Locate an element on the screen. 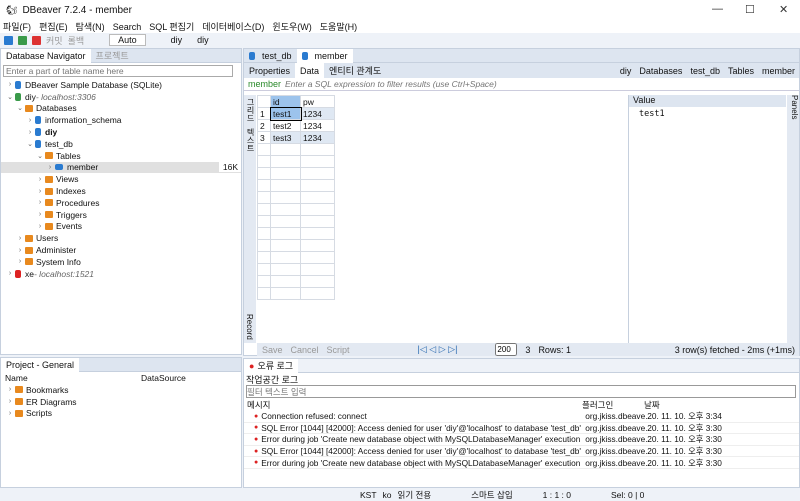 This screenshot has height=501, width=800. column-header-id: id is located at coordinates (285, 101).